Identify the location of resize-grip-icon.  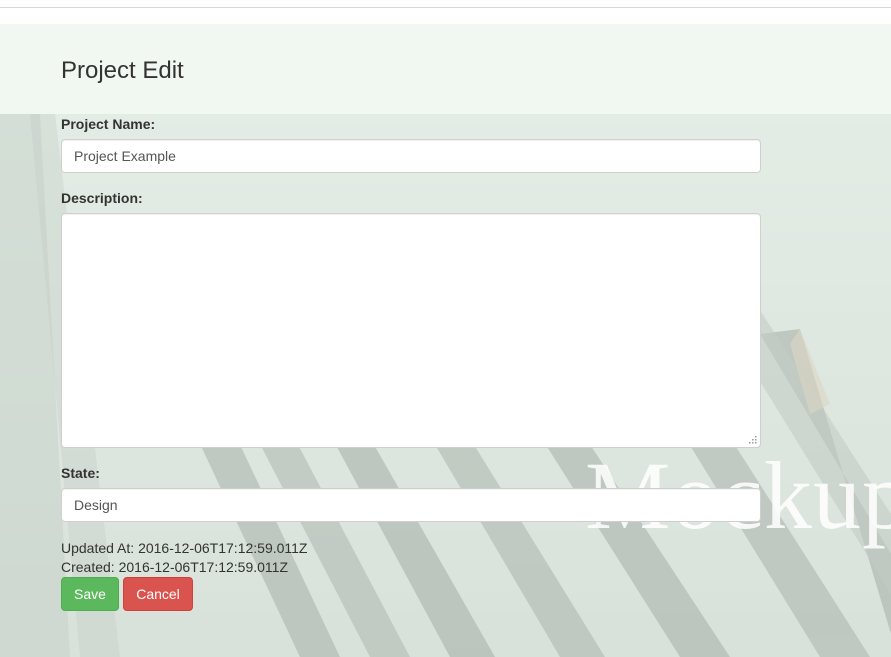
(752, 439).